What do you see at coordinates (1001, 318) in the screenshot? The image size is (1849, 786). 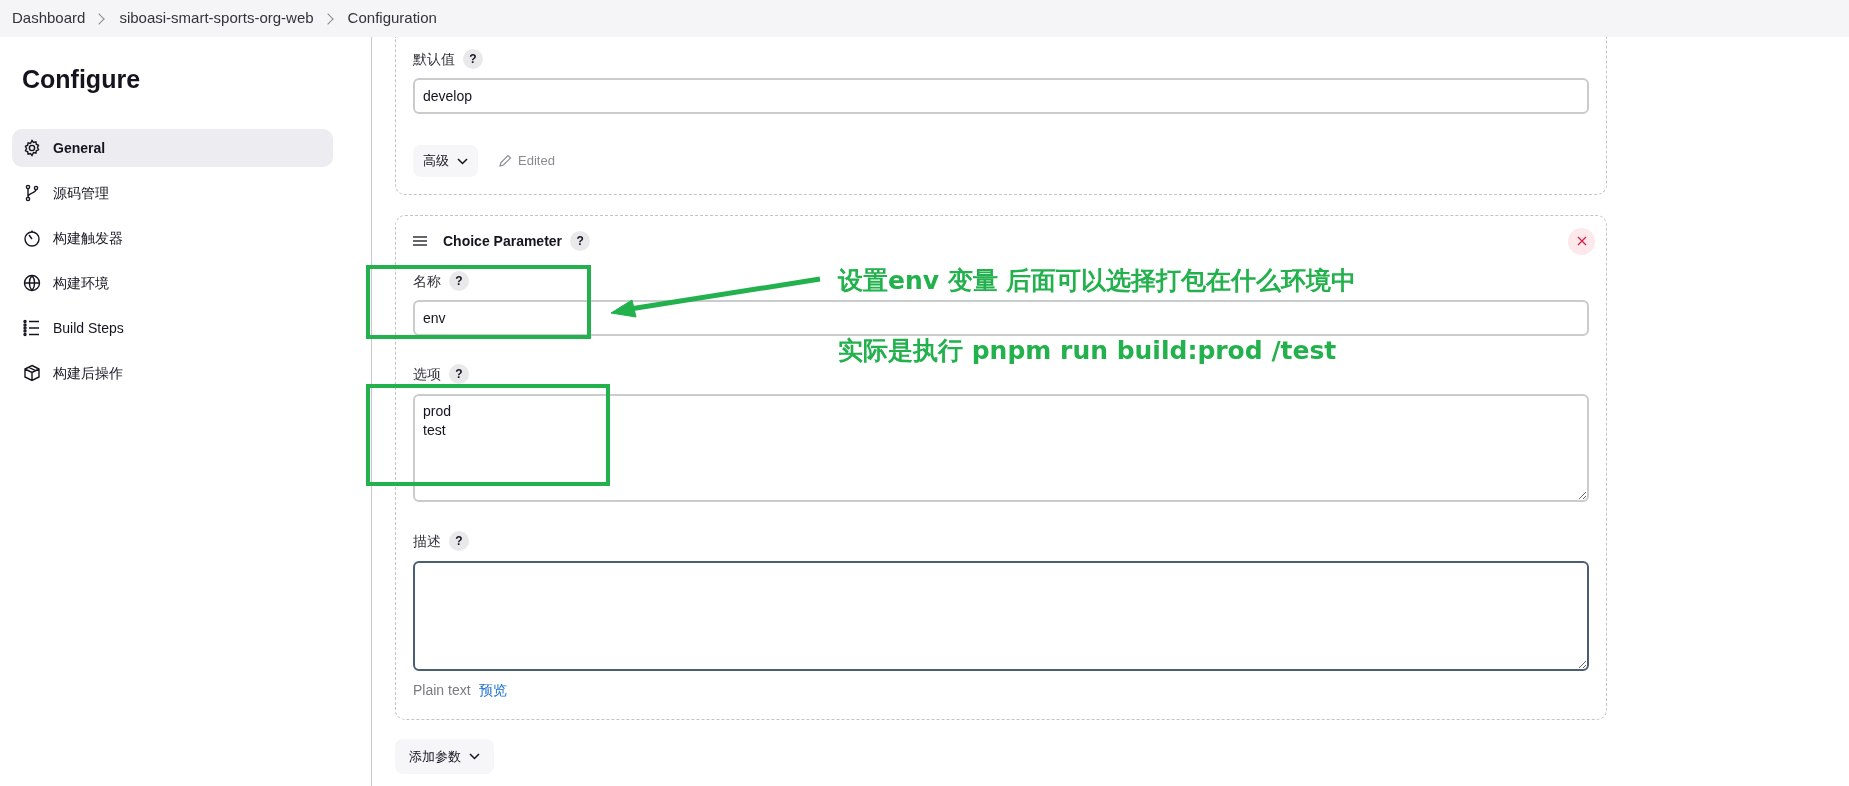 I see `input-field: env` at bounding box center [1001, 318].